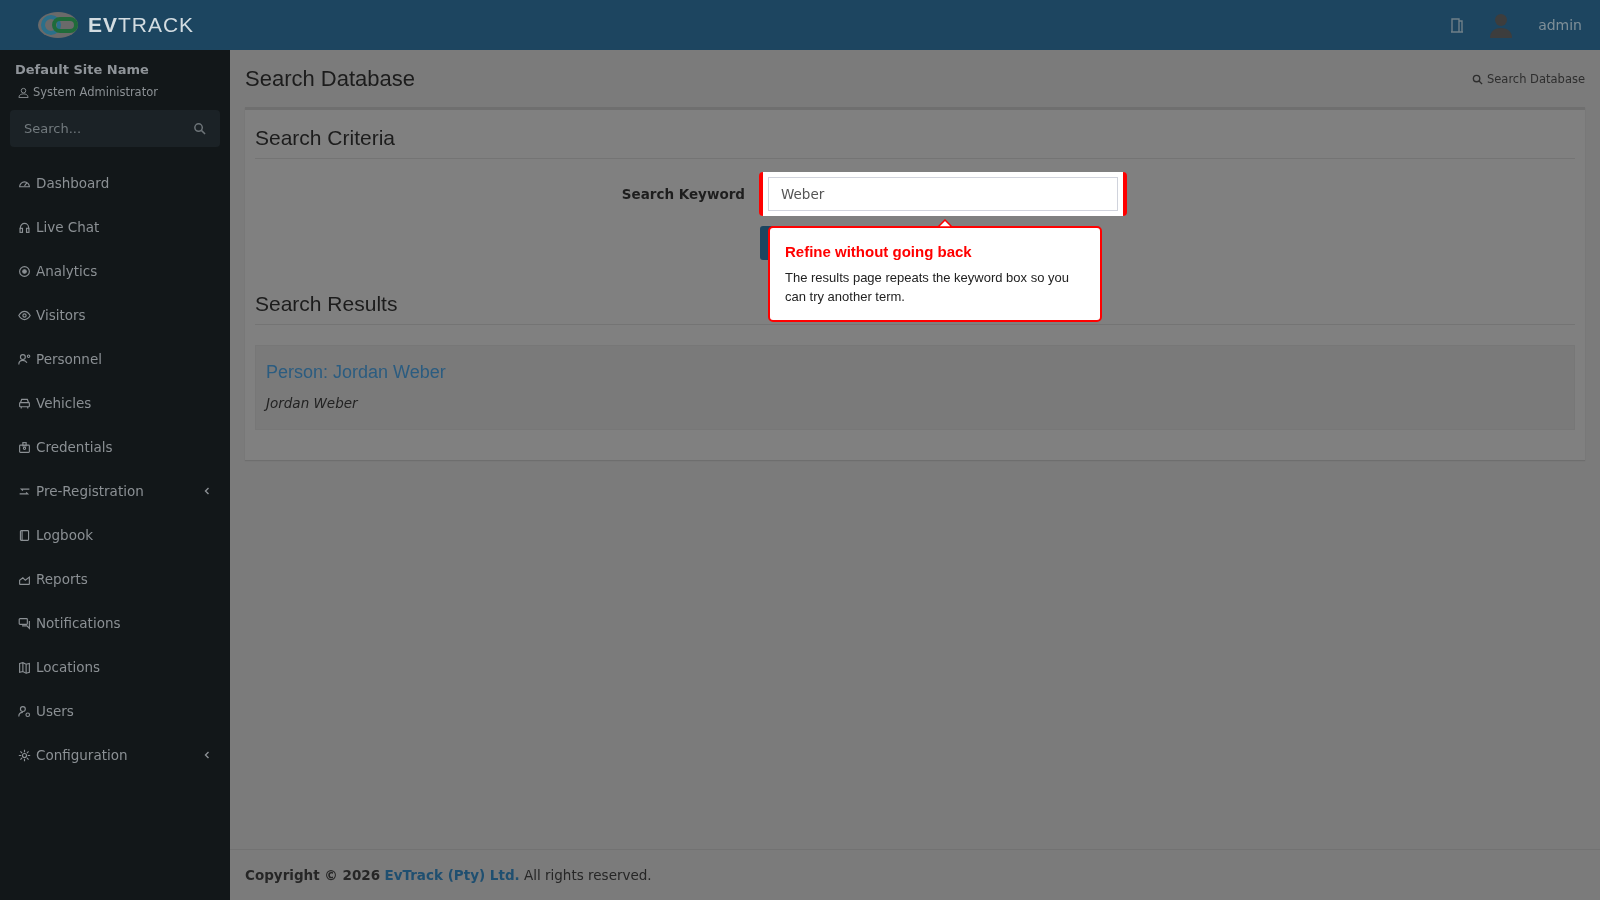  What do you see at coordinates (24, 447) in the screenshot?
I see `id-badge-icon` at bounding box center [24, 447].